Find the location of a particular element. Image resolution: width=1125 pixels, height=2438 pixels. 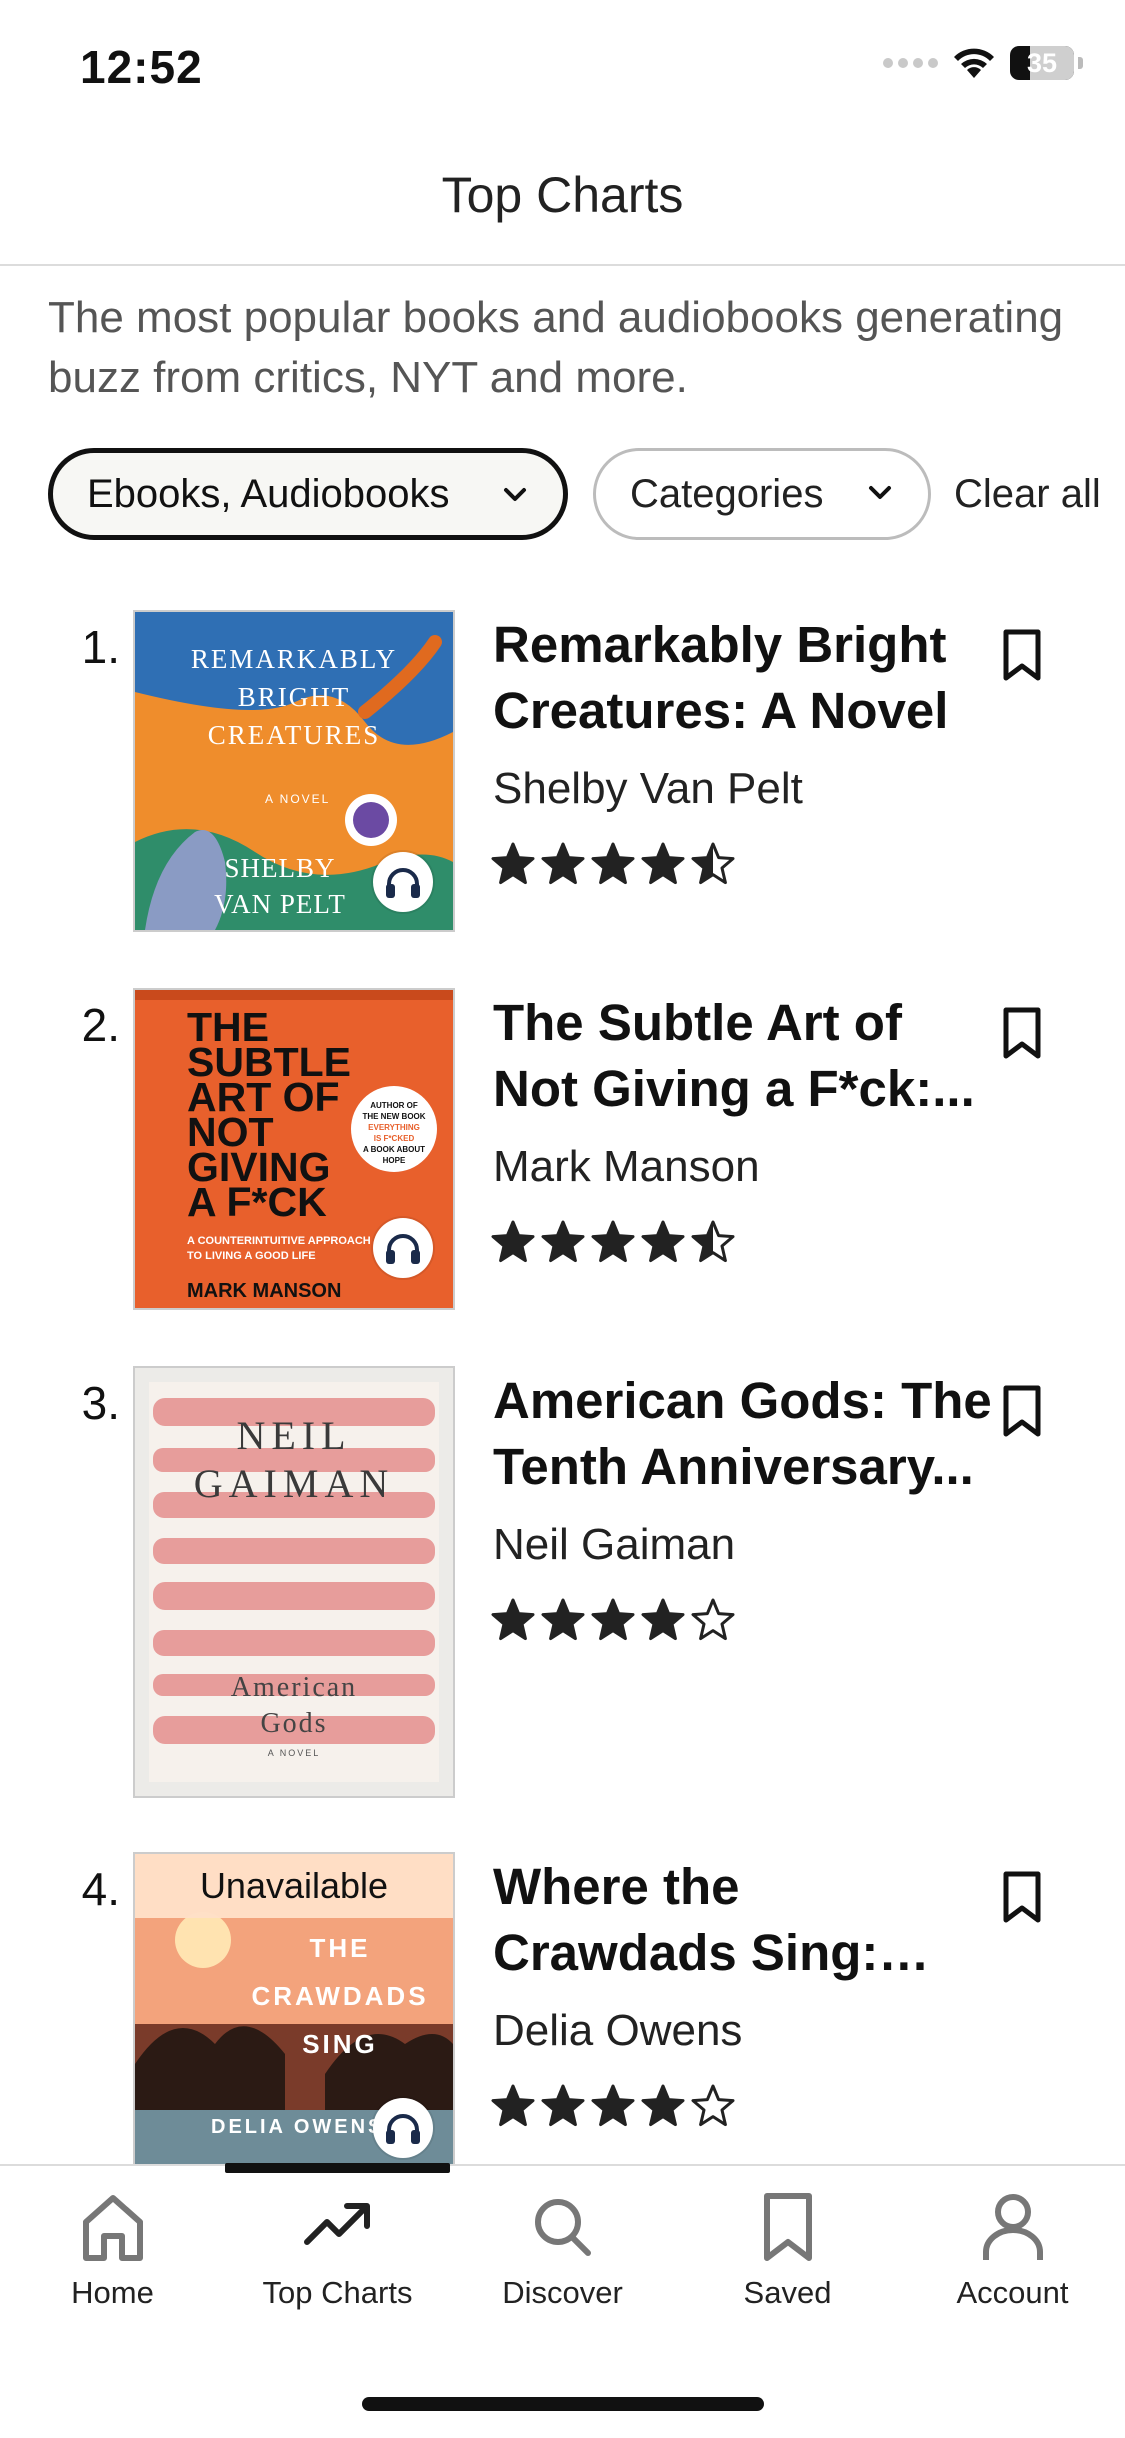

cover-title-line: CRAWDADS is located at coordinates (340, 1996).